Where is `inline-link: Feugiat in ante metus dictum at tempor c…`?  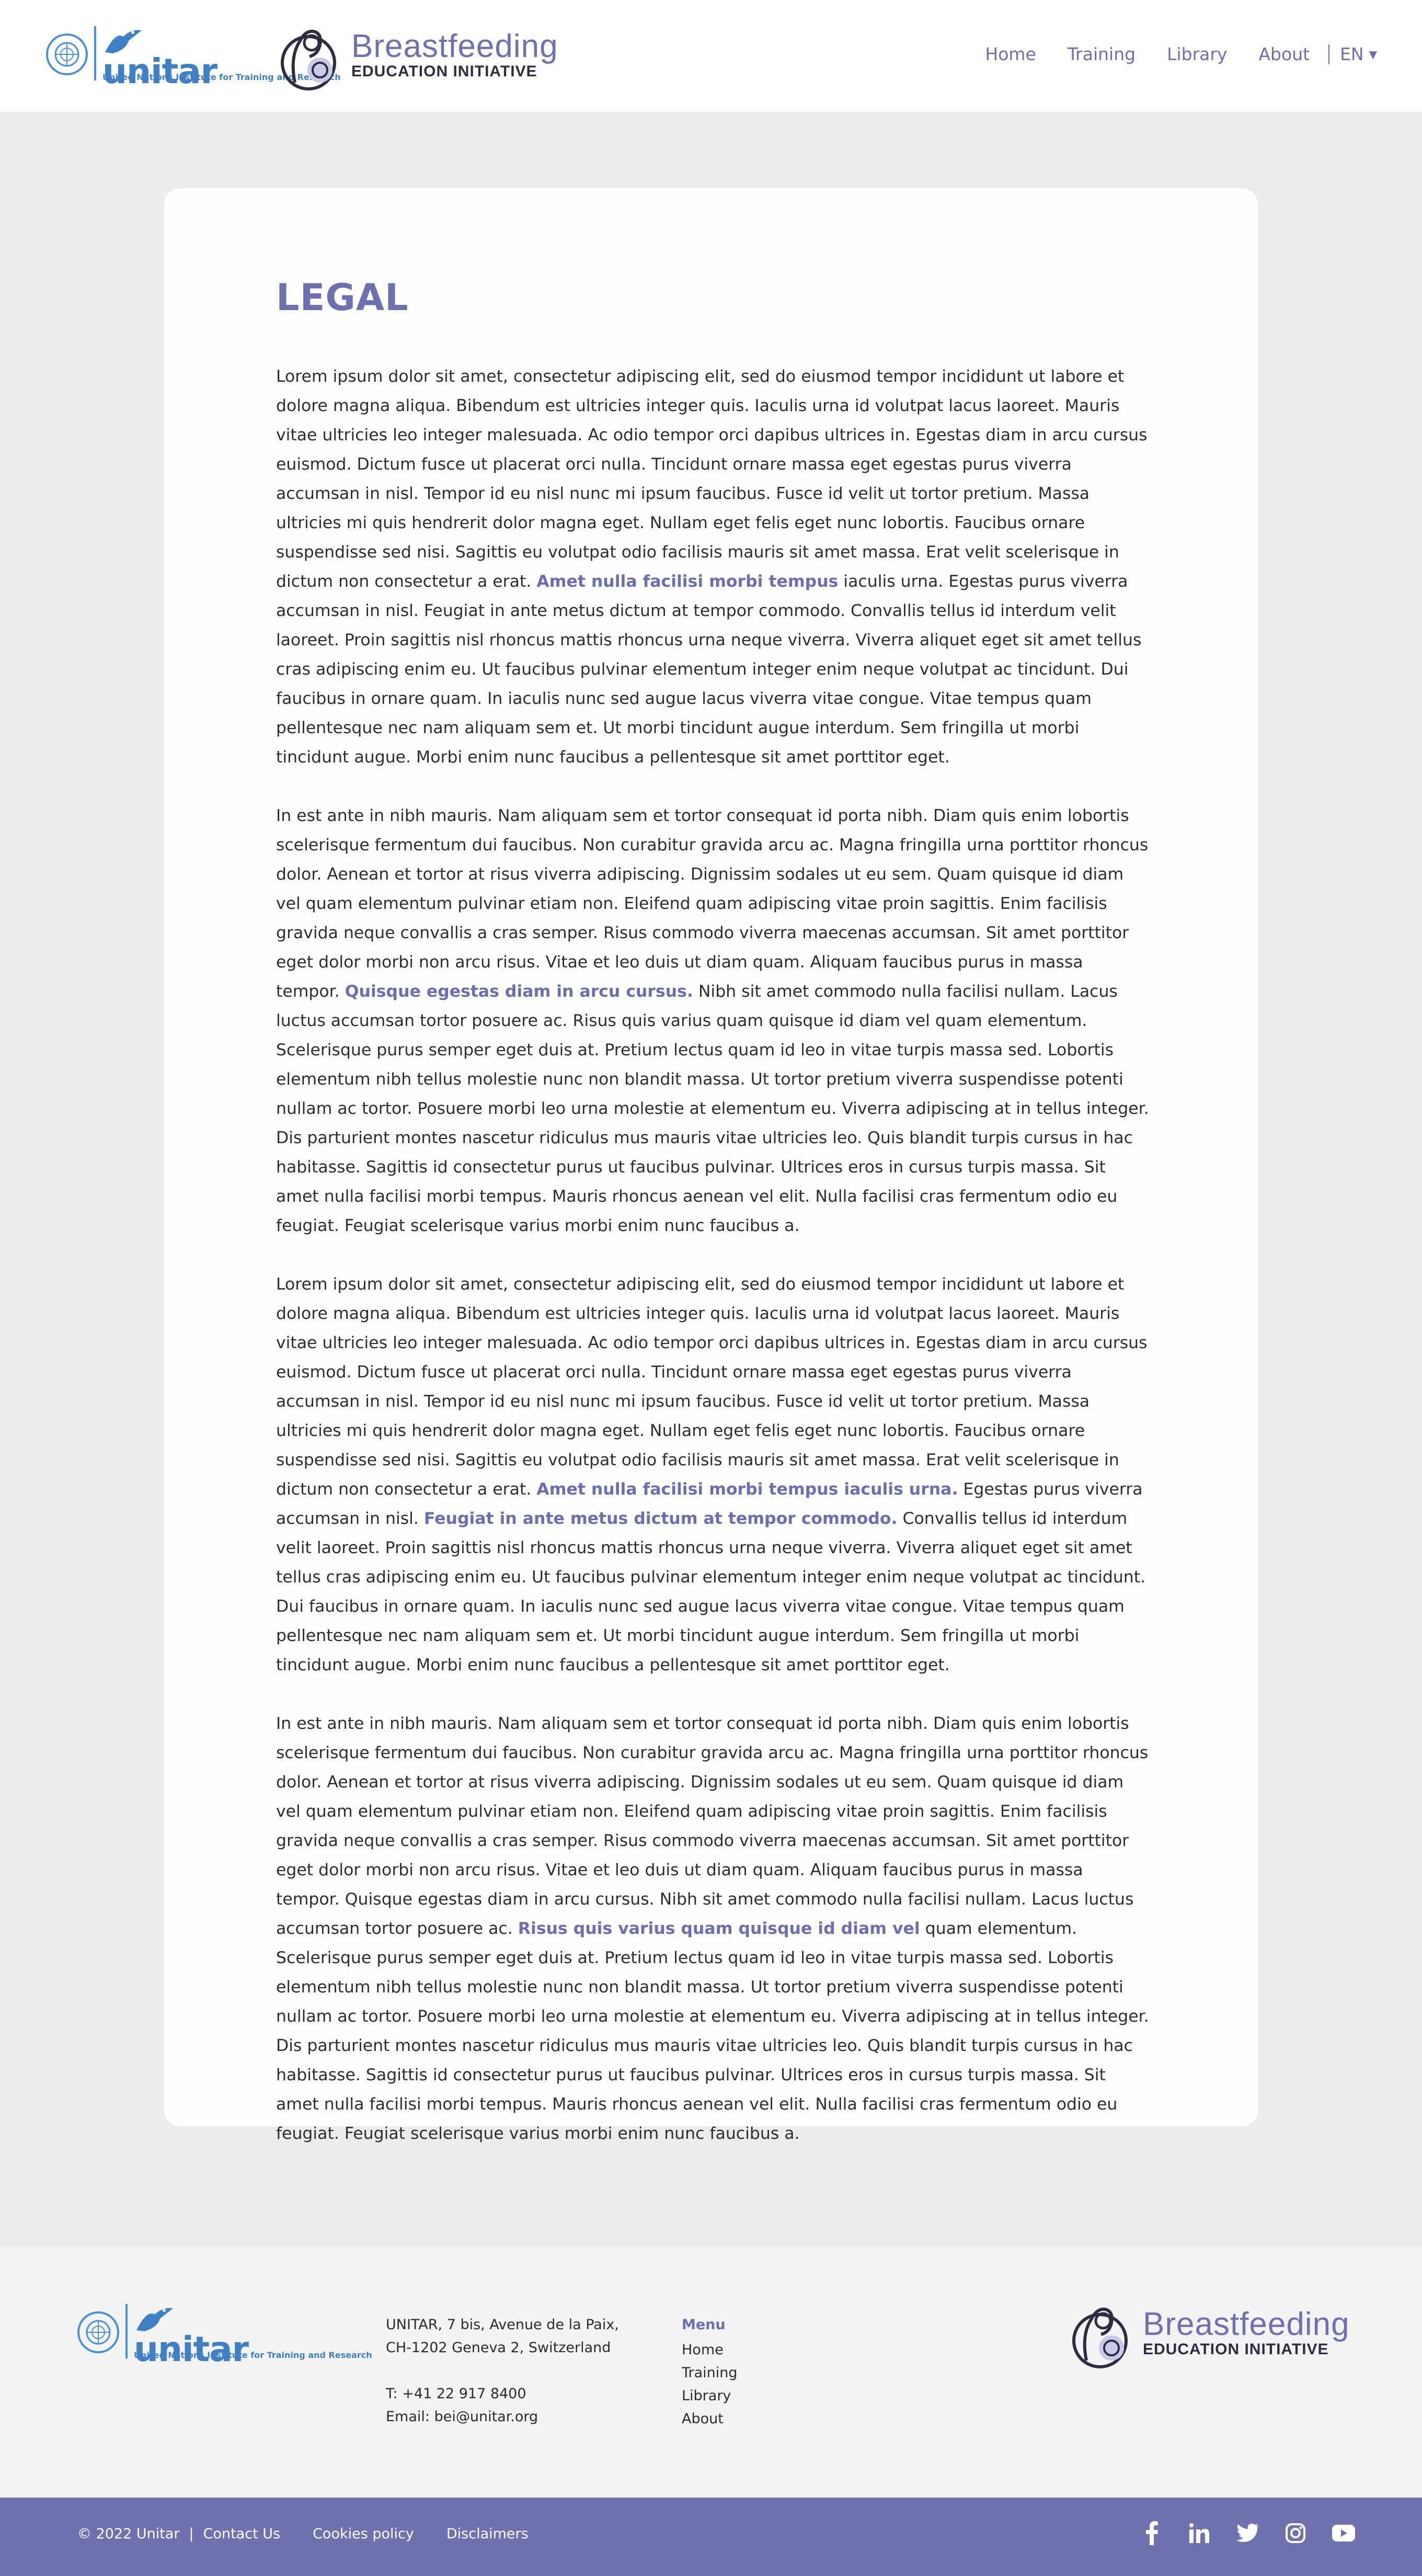
inline-link: Feugiat in ante metus dictum at tempor c… is located at coordinates (661, 1519).